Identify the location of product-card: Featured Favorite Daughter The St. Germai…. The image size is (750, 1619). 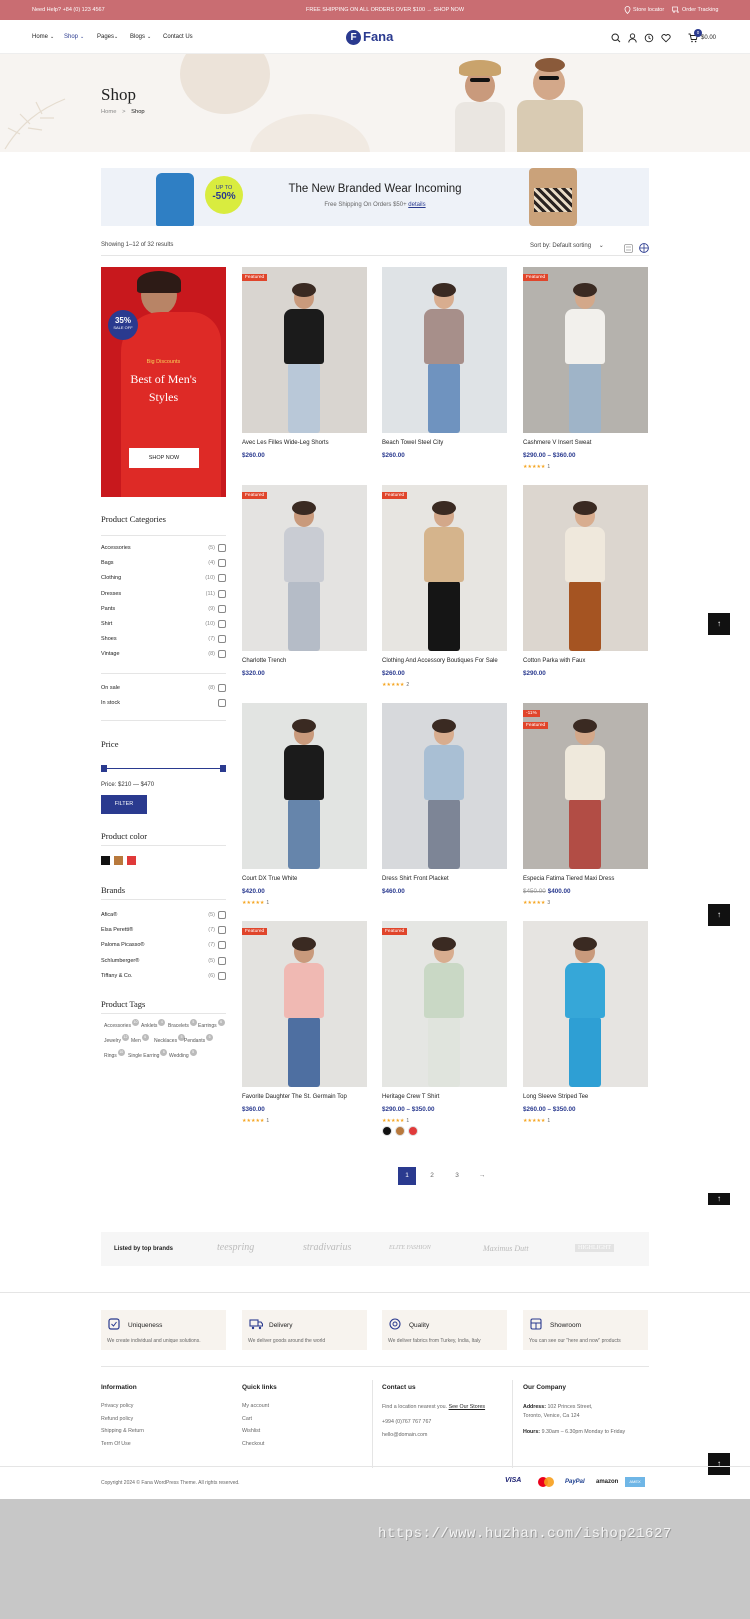
(304, 1026).